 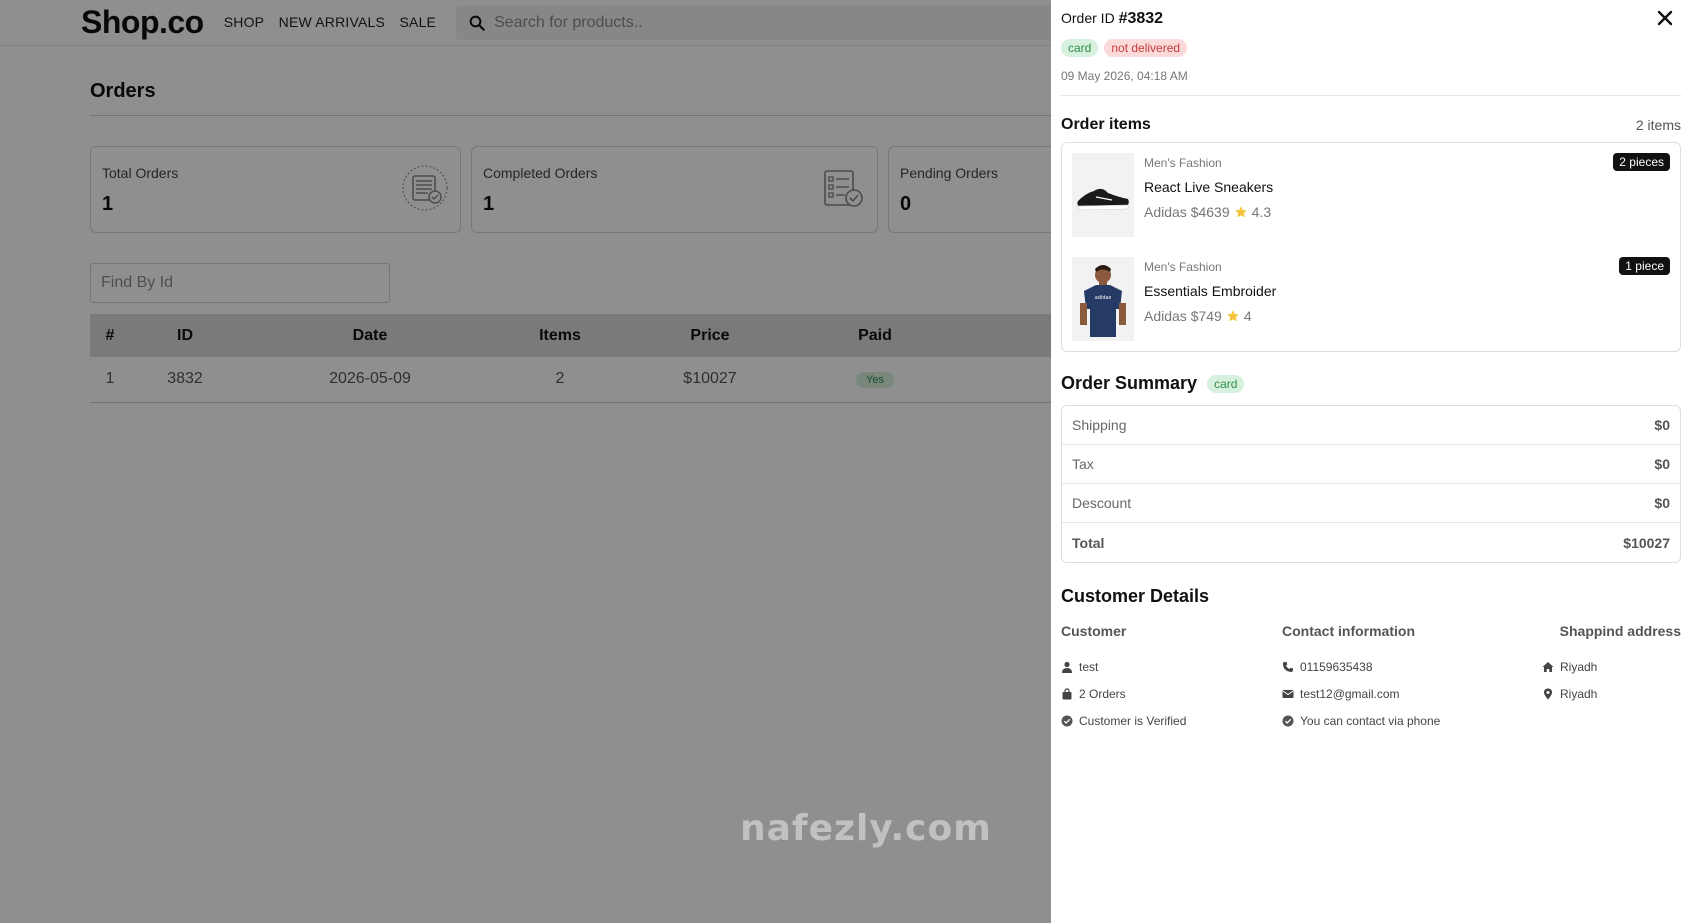 I want to click on order-items-heading: Order items 2 items, so click(x=1371, y=125).